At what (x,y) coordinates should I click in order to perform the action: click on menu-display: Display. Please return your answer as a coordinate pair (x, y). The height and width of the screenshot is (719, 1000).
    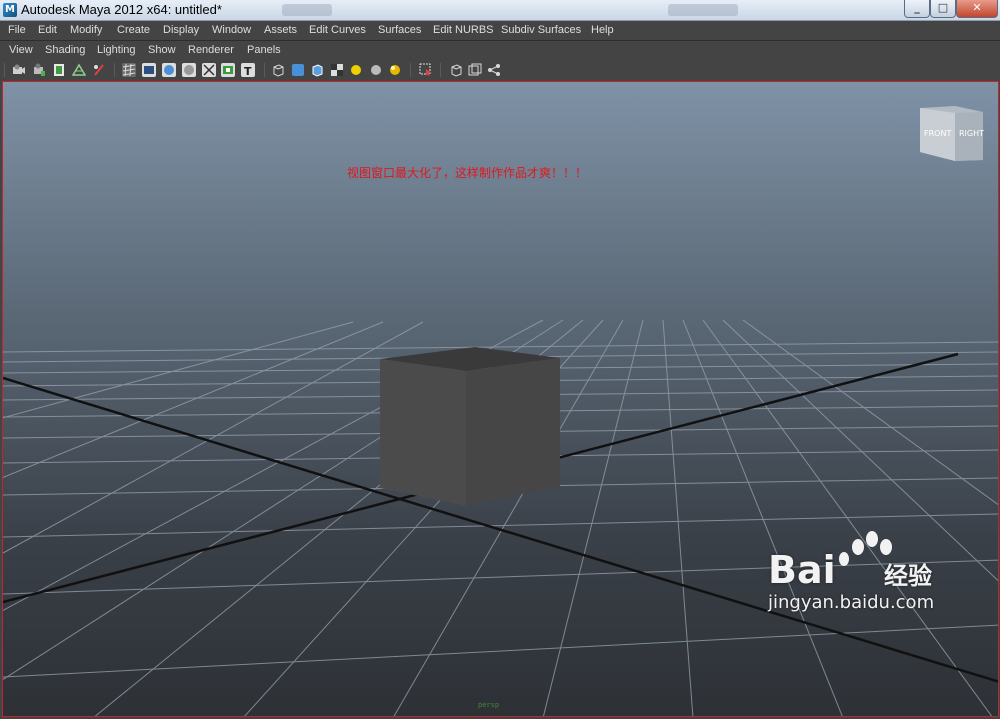
    Looking at the image, I should click on (181, 30).